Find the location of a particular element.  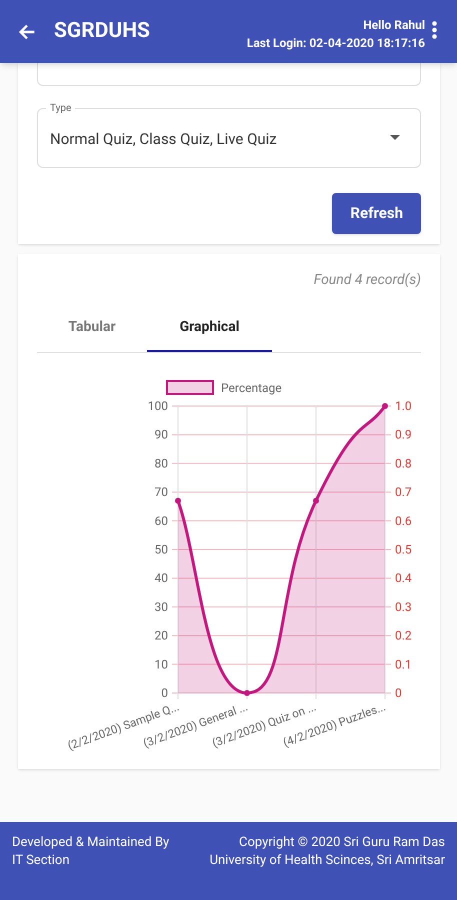

y2-axis-label: 0.2 is located at coordinates (403, 635).